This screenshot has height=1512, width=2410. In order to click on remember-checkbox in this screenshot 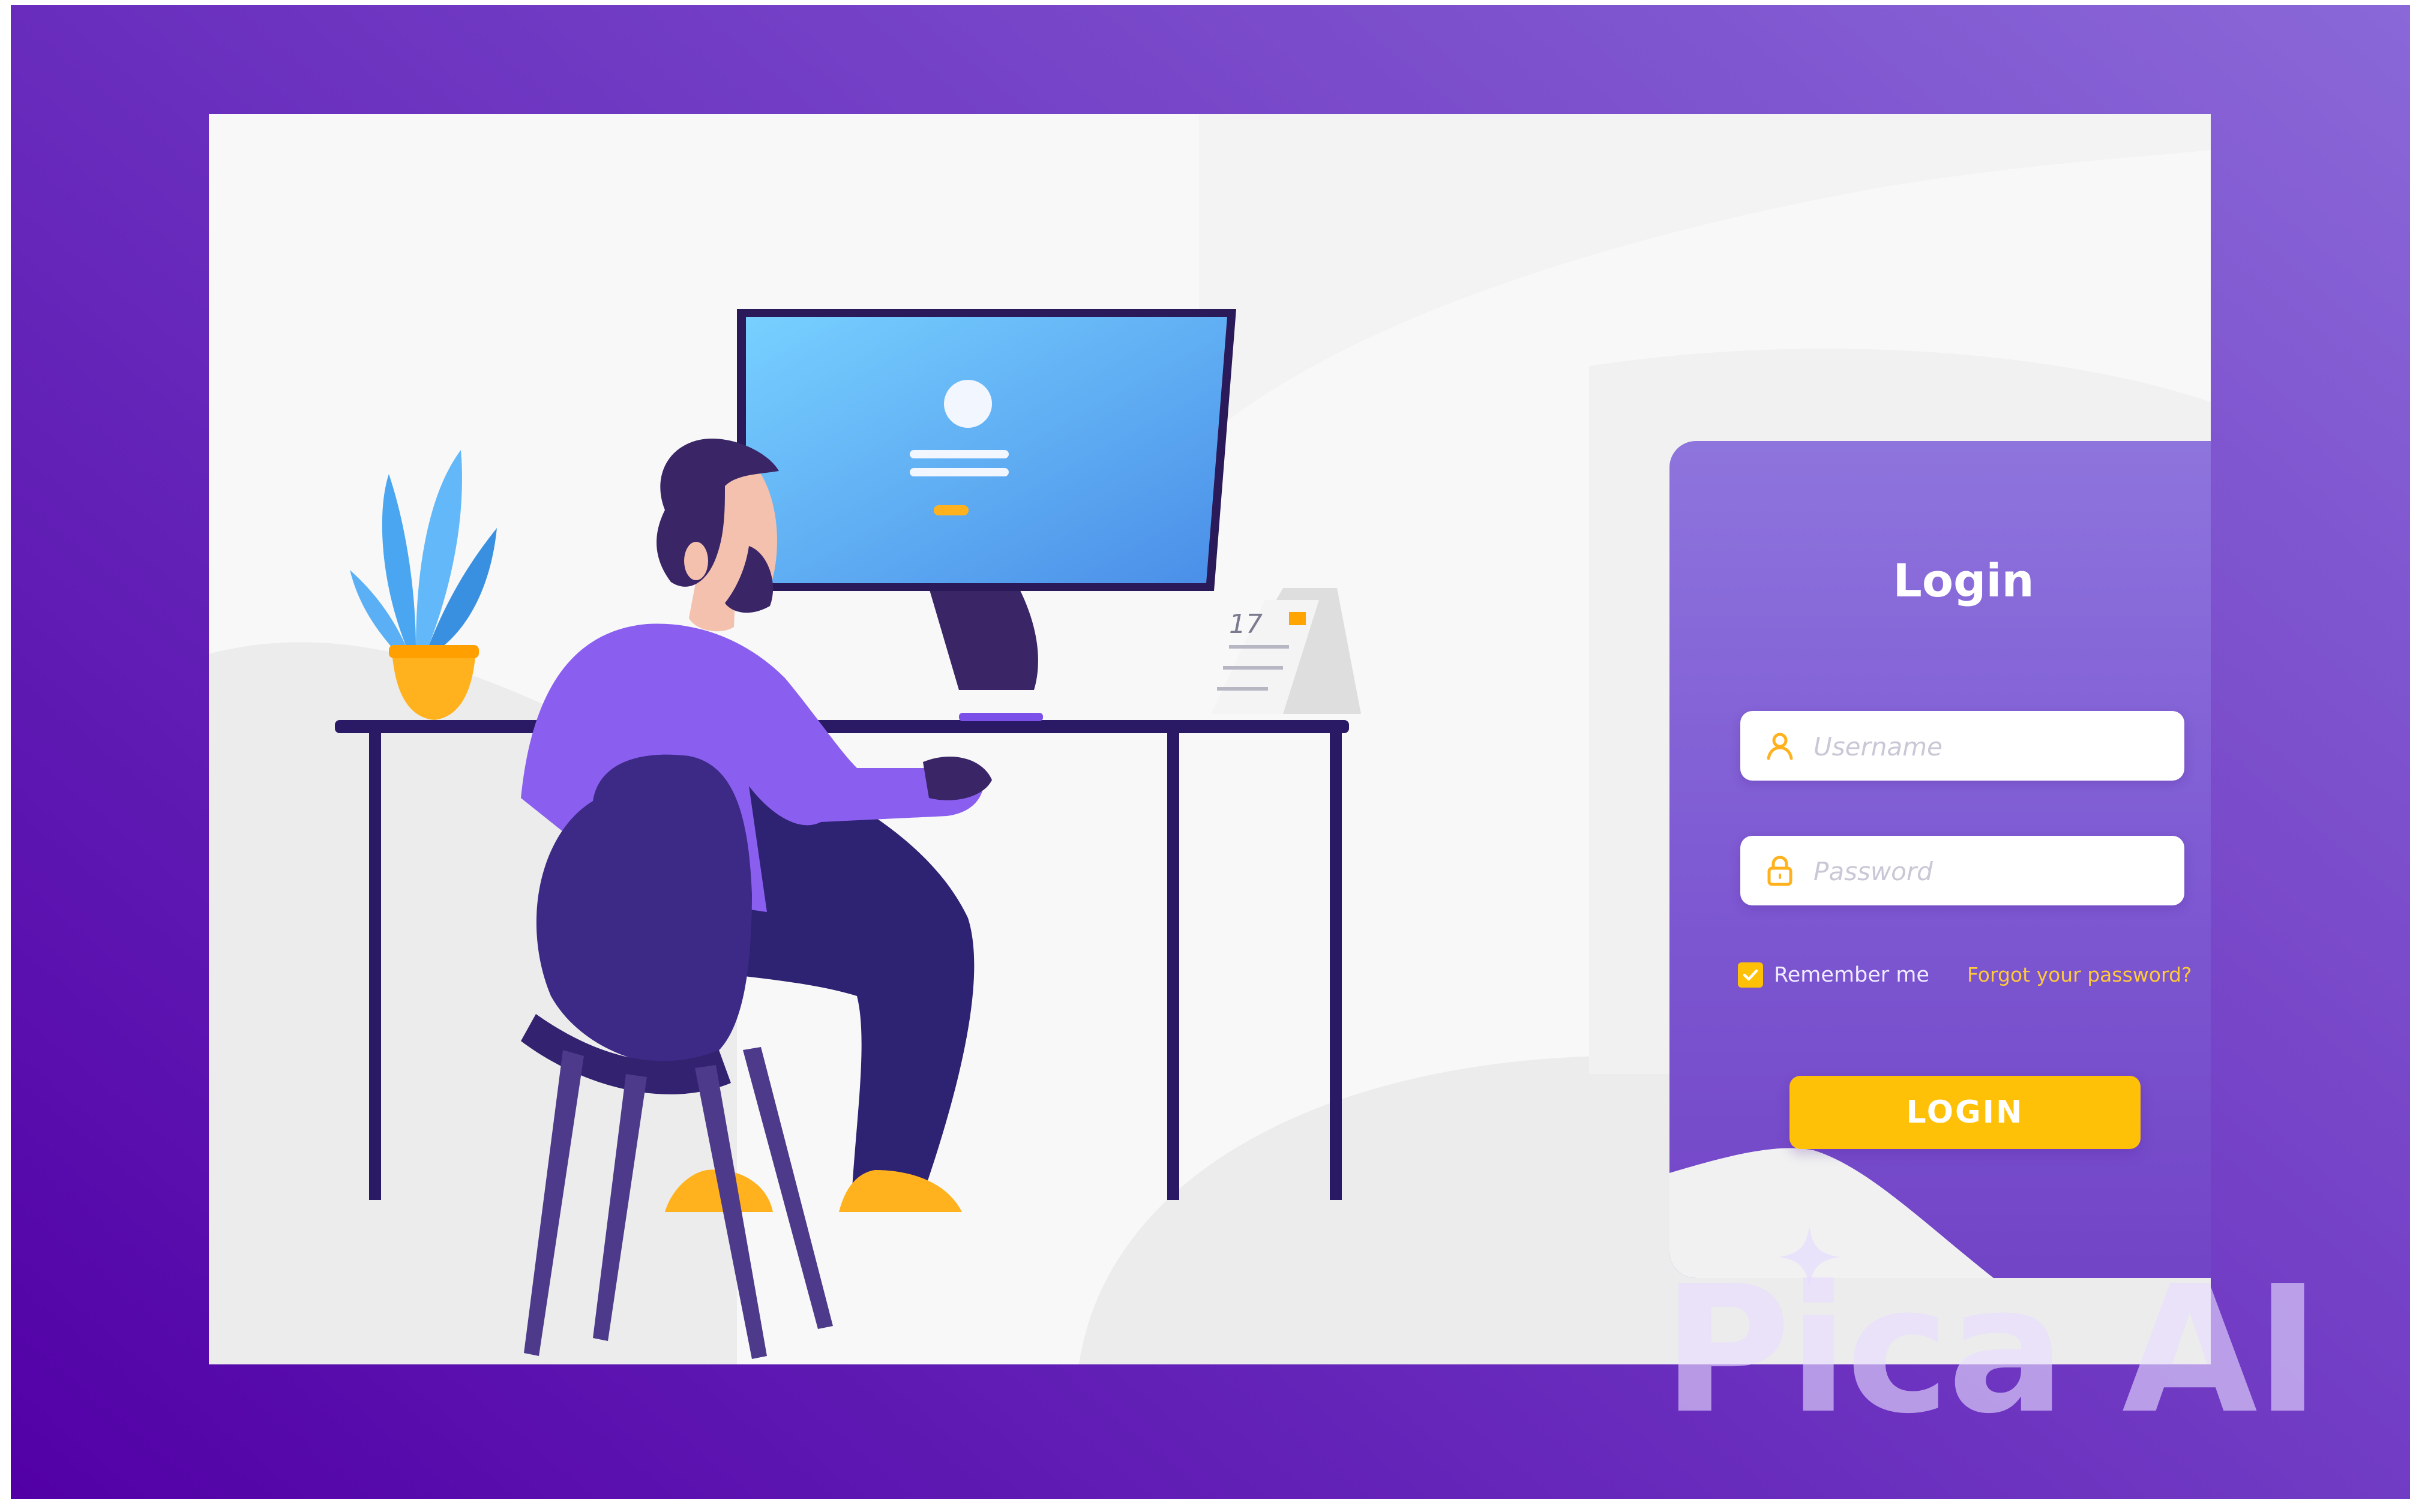, I will do `click(1751, 975)`.